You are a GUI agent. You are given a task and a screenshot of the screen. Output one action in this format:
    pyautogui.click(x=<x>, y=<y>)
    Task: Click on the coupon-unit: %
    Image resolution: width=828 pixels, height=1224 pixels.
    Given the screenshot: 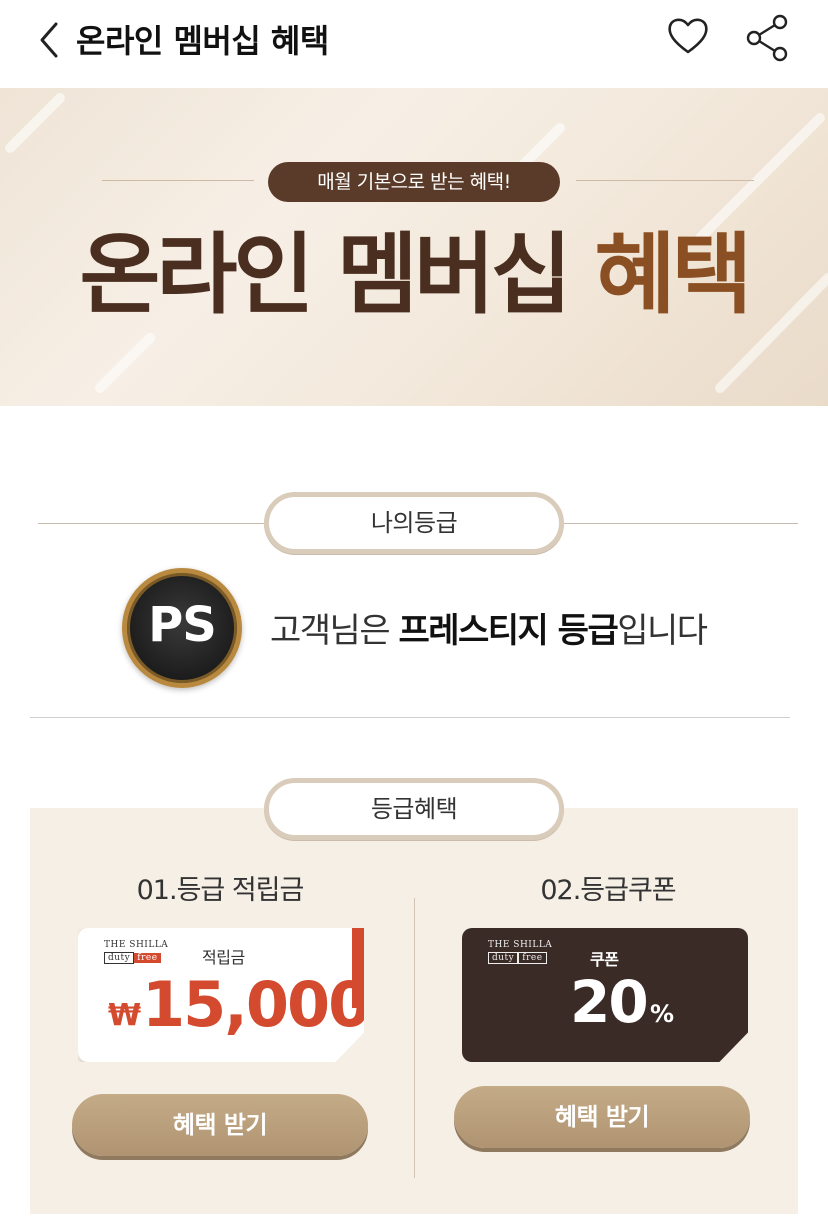 What is the action you would take?
    pyautogui.click(x=662, y=1014)
    